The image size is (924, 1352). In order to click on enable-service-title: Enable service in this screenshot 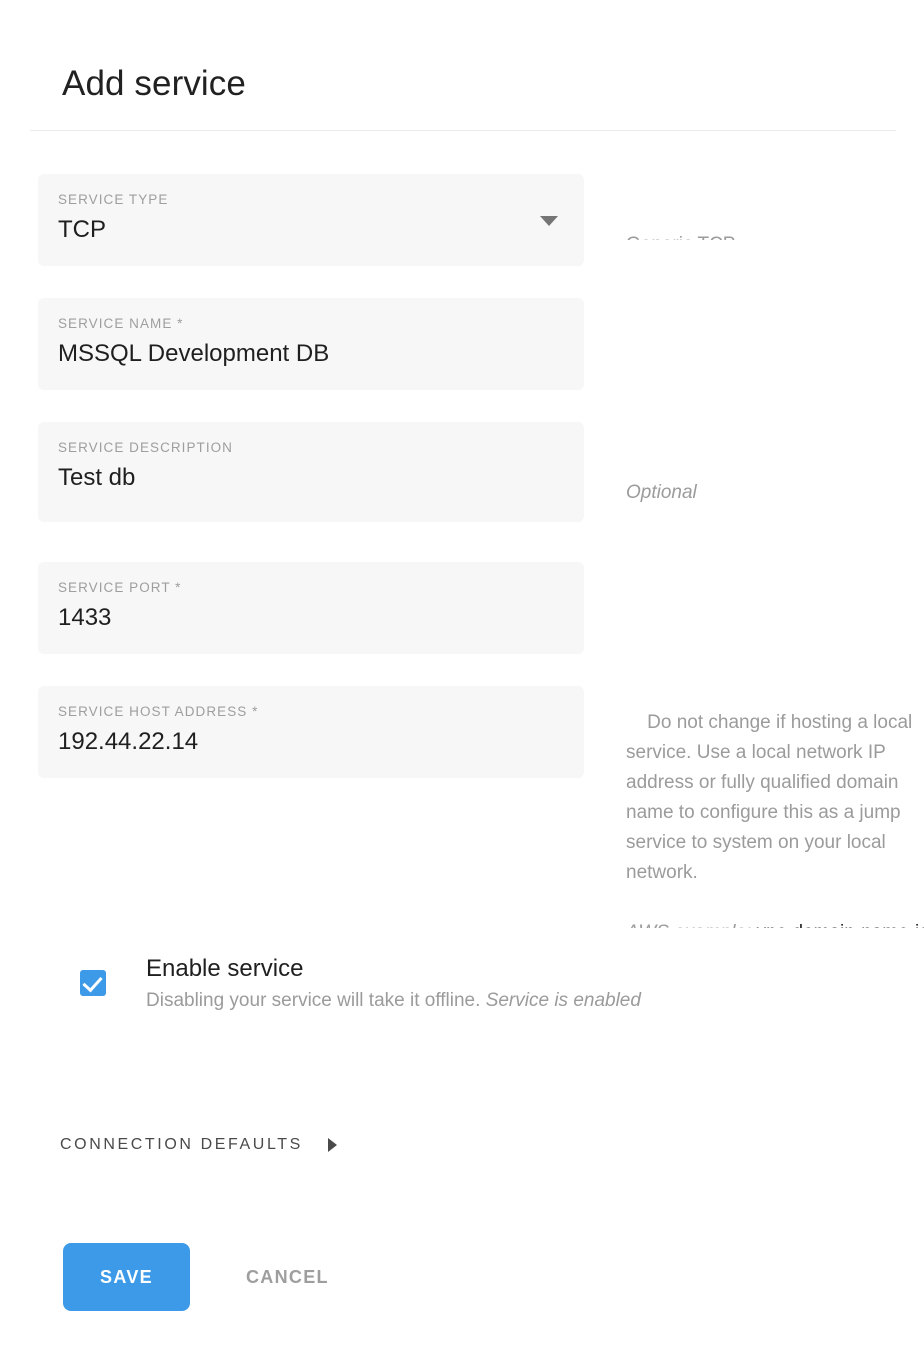, I will do `click(225, 968)`.